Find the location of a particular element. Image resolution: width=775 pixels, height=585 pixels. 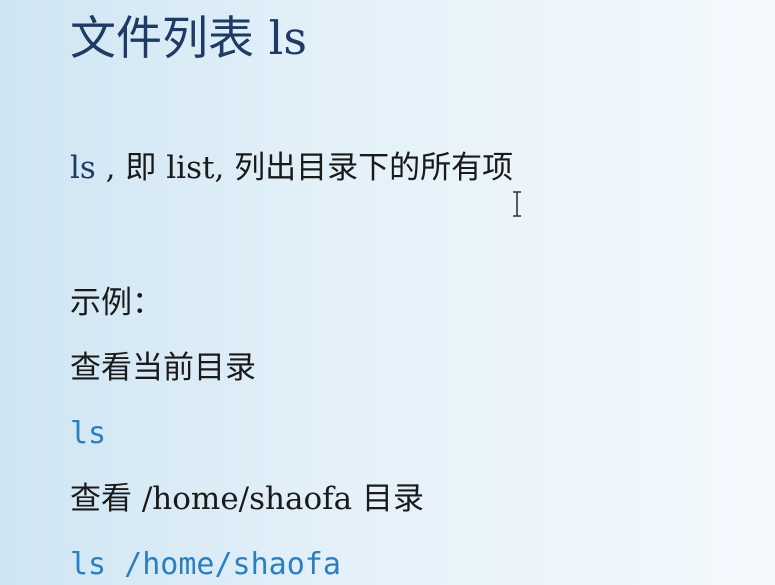

command-name: ls is located at coordinates (83, 168).